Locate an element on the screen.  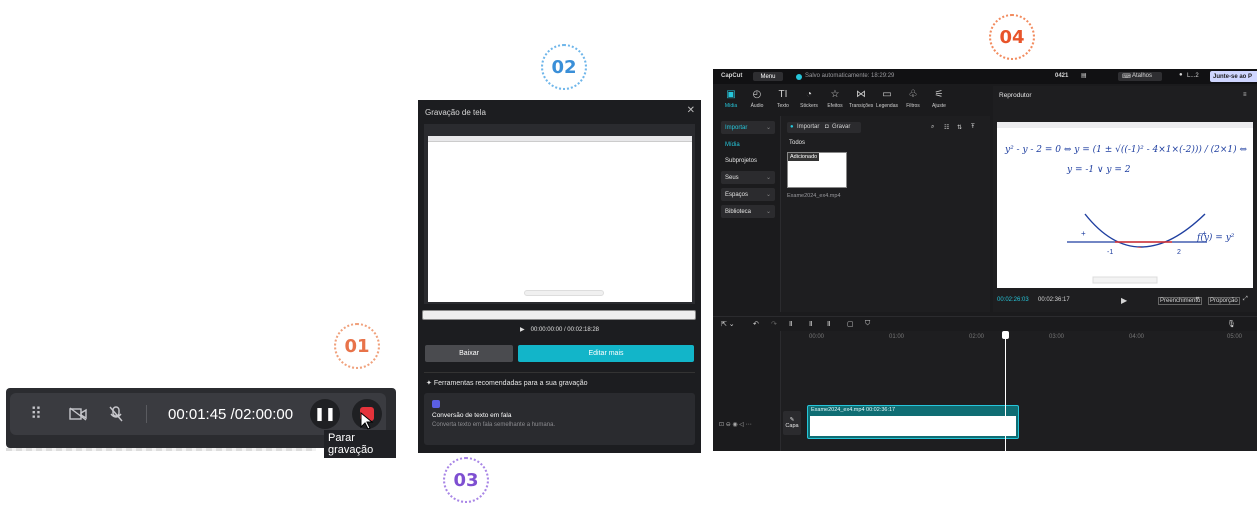
tool-label: Stickers is located at coordinates (809, 106).